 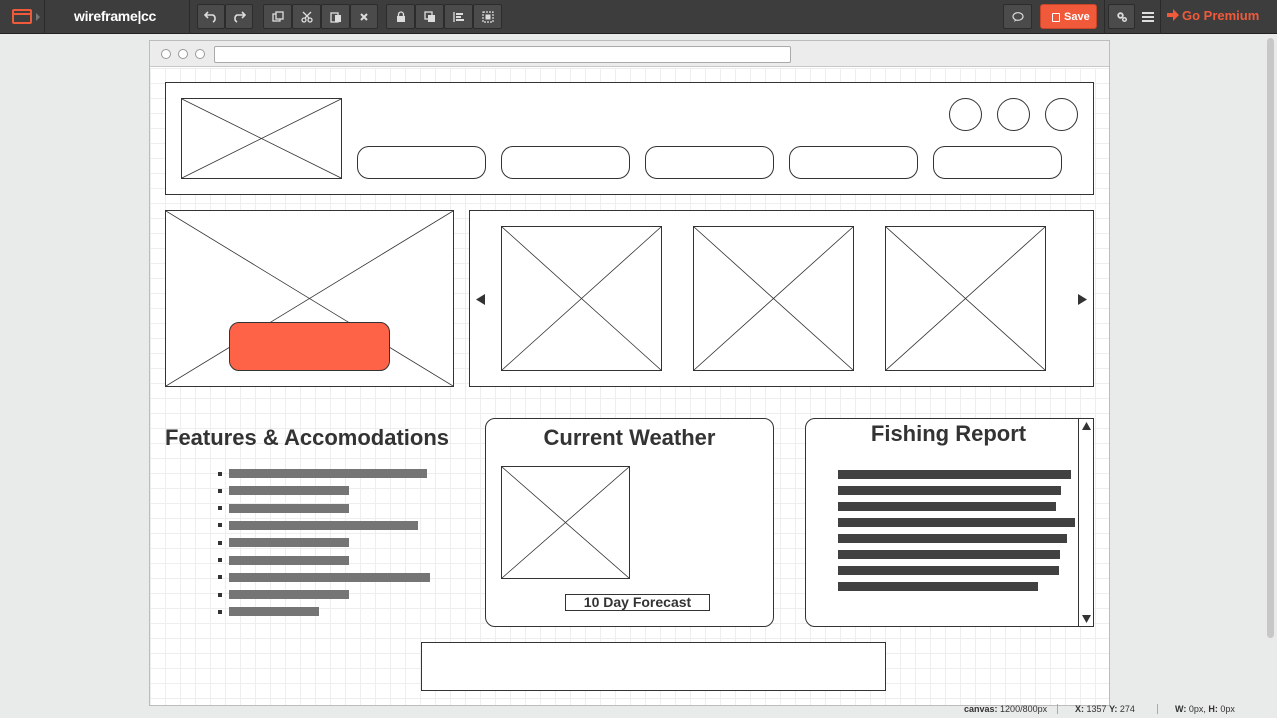 I want to click on align-button, so click(x=458, y=16).